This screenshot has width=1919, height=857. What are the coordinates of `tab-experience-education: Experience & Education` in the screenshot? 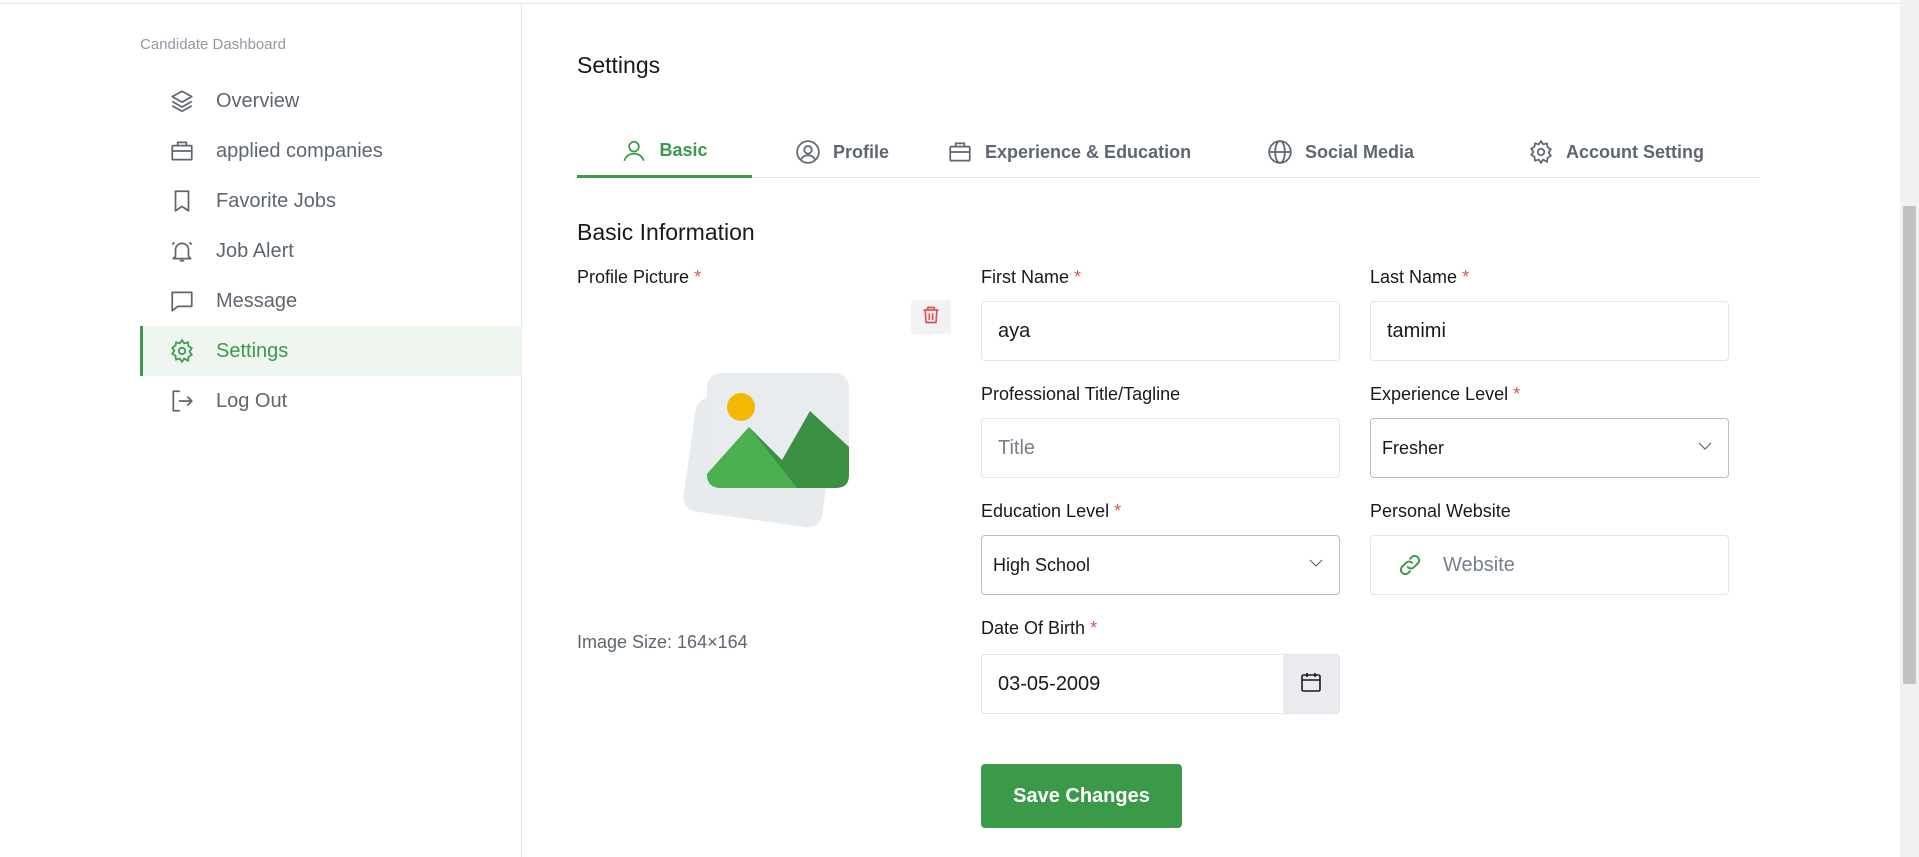 It's located at (1069, 152).